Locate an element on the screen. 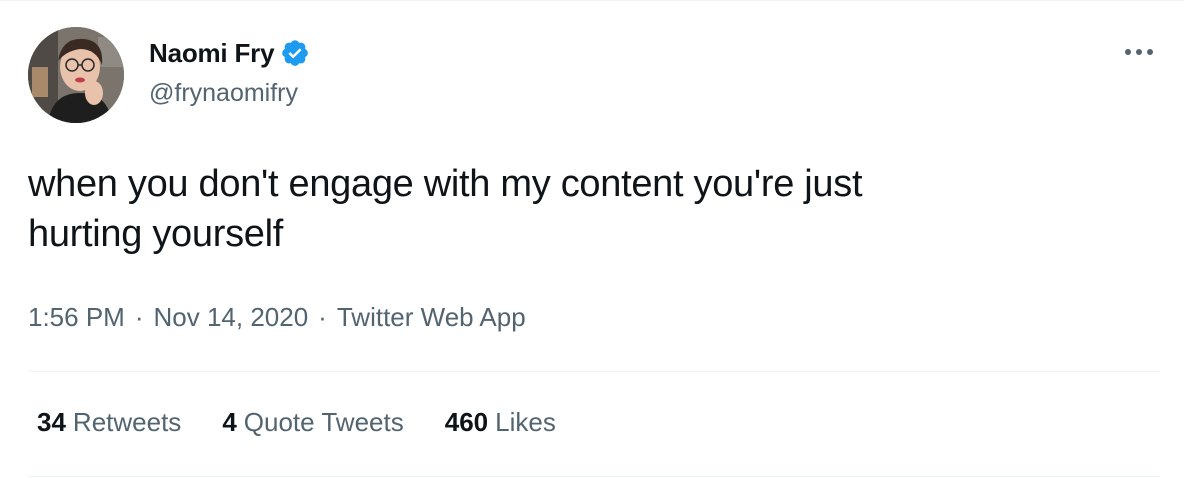 The image size is (1184, 478). tweet-text-line: hurting yourself is located at coordinates (156, 234).